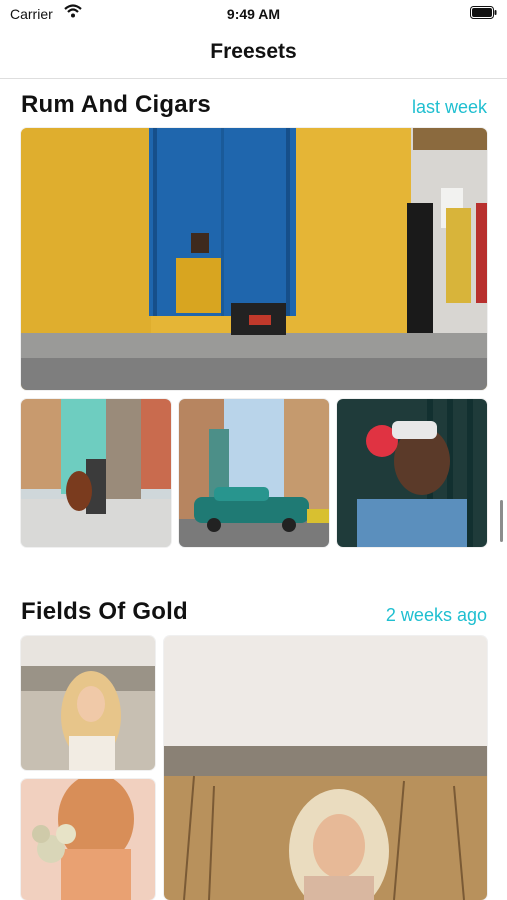 The height and width of the screenshot is (900, 507). Describe the element at coordinates (436, 615) in the screenshot. I see `section-date: 2 weeks ago` at that location.